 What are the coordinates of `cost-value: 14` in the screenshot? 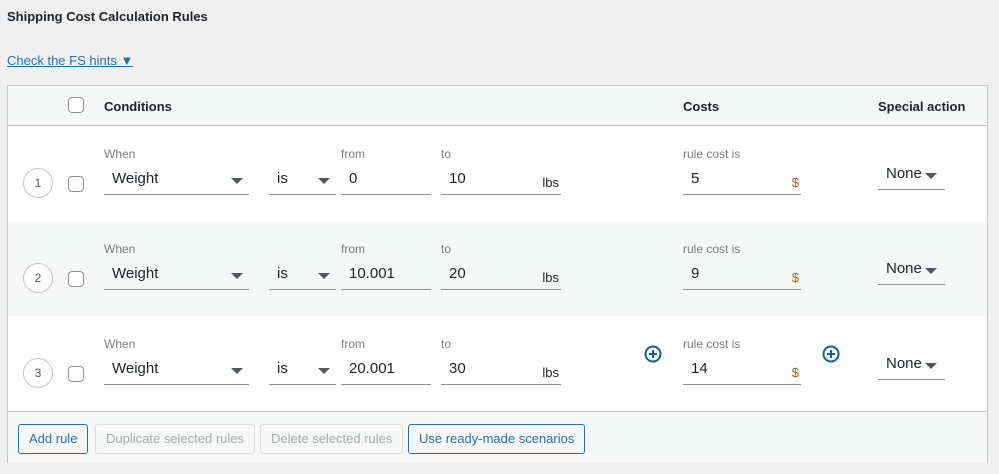 It's located at (699, 368).